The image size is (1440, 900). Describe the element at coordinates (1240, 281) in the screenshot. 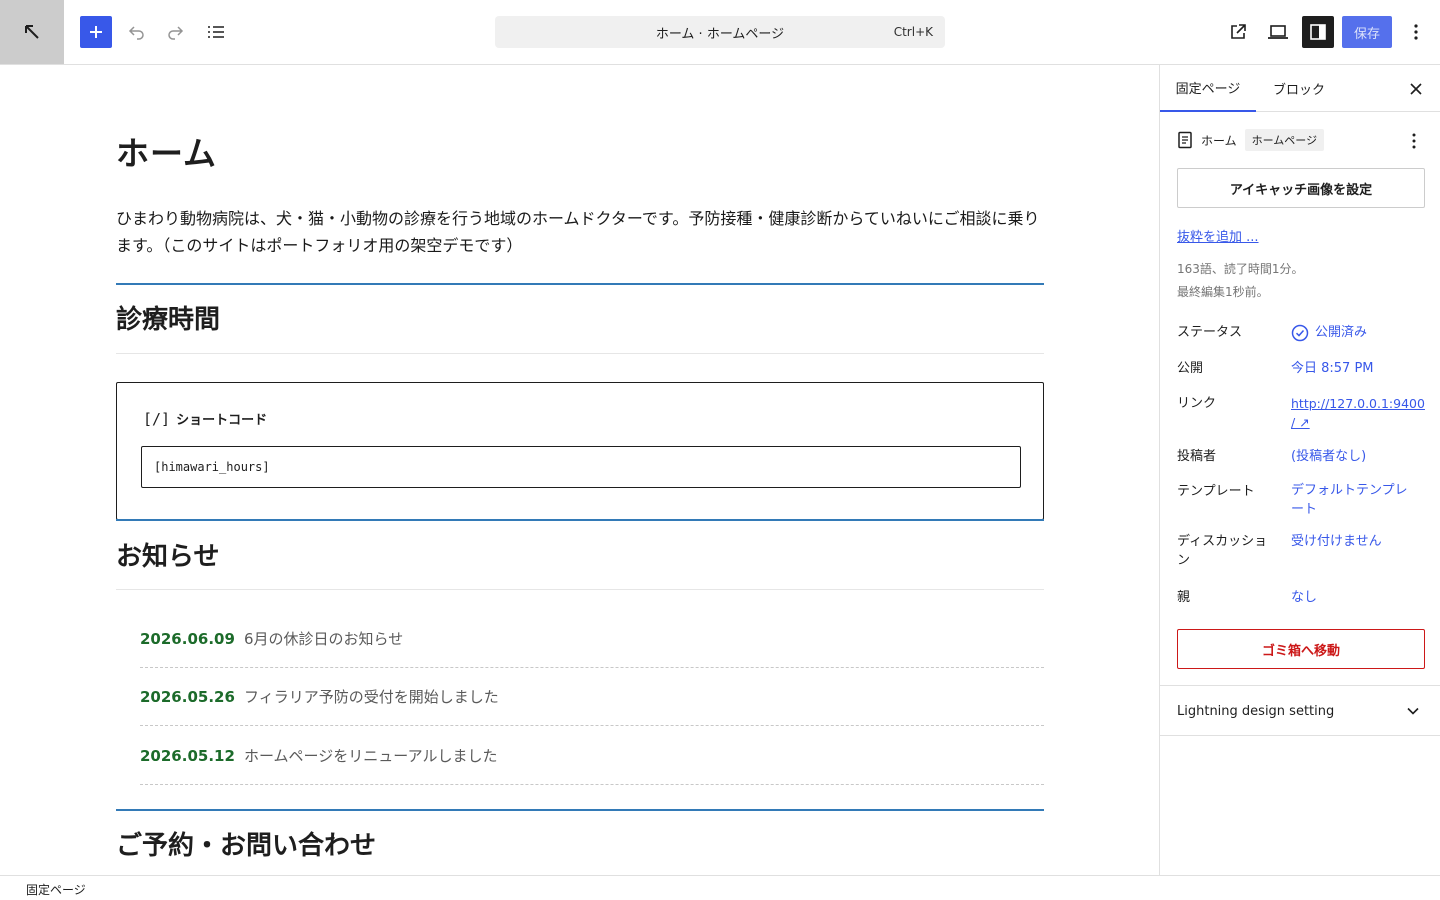

I see `post-meta: 163語、読了時間1分。 最終編集1秒前。` at that location.